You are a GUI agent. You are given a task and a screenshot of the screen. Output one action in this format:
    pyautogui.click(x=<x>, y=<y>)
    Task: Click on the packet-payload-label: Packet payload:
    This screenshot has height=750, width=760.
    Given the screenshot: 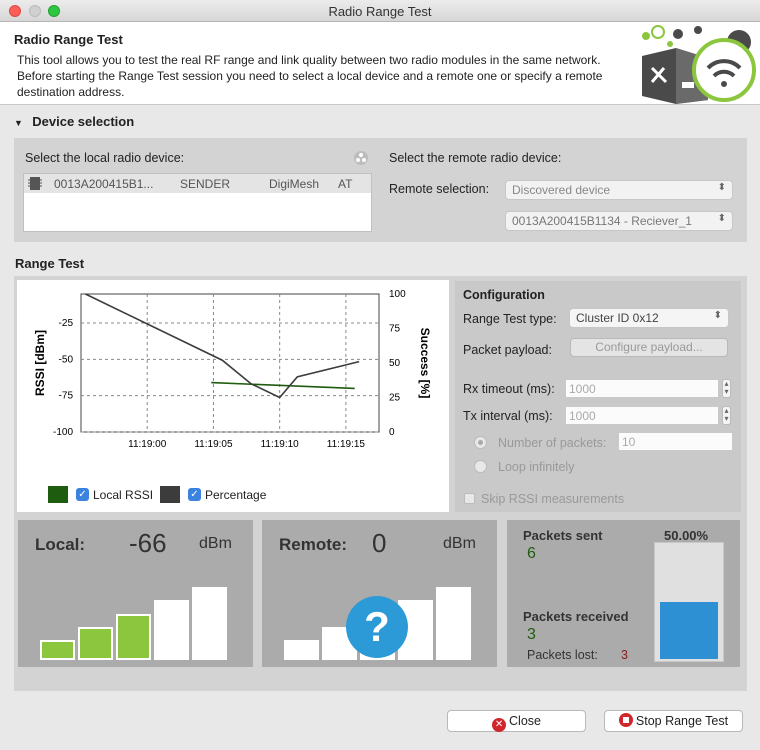 What is the action you would take?
    pyautogui.click(x=507, y=350)
    